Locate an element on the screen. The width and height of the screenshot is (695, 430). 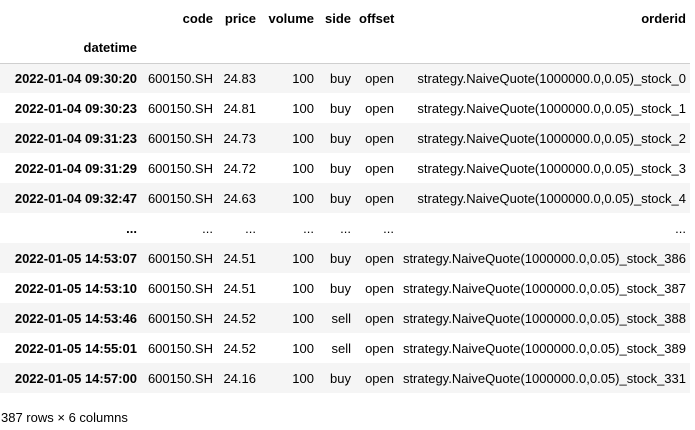
row-index-cell: 2022-01-05 14:57:00 is located at coordinates (75, 378).